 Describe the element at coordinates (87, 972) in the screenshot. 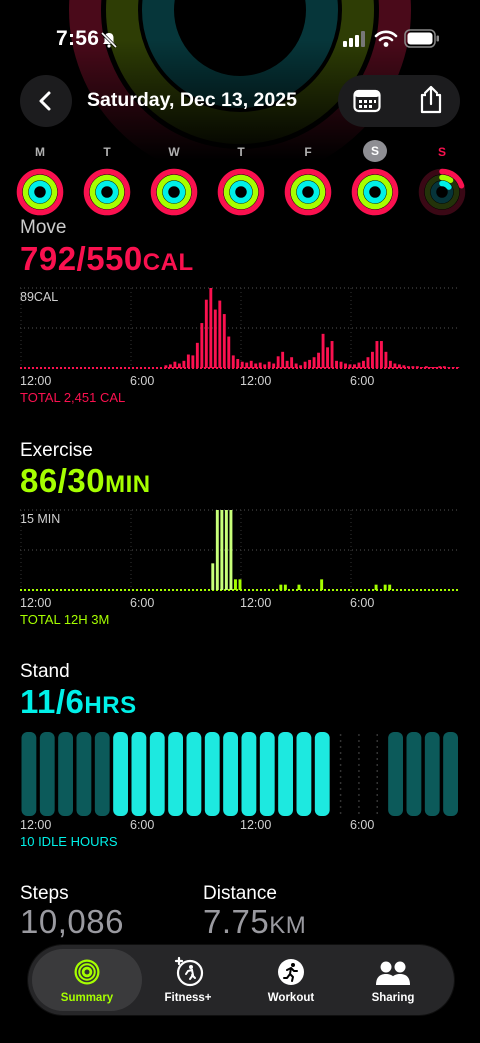

I see `summary-rings-icon` at that location.